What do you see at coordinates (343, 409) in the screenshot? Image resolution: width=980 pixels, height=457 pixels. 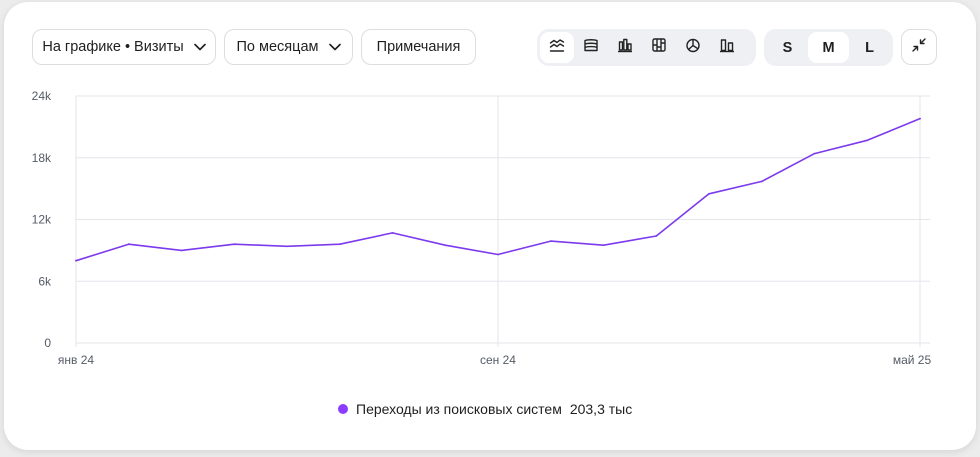 I see `legend-marker` at bounding box center [343, 409].